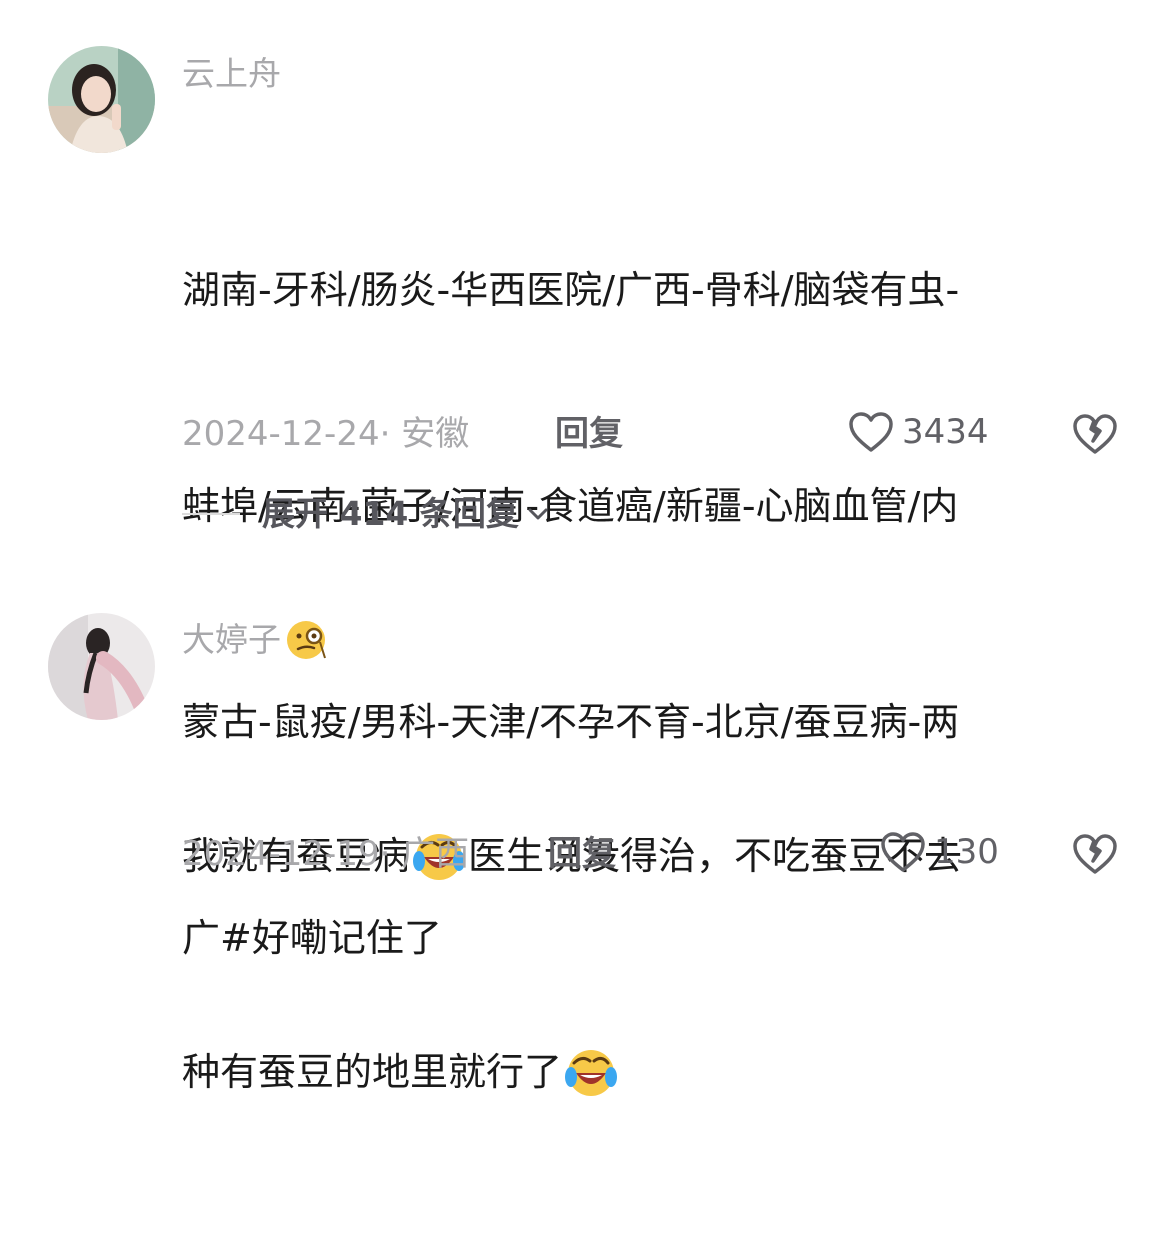 The image size is (1169, 1252). I want to click on comment-line: 种有蚕豆的地里就行了, so click(642, 1072).